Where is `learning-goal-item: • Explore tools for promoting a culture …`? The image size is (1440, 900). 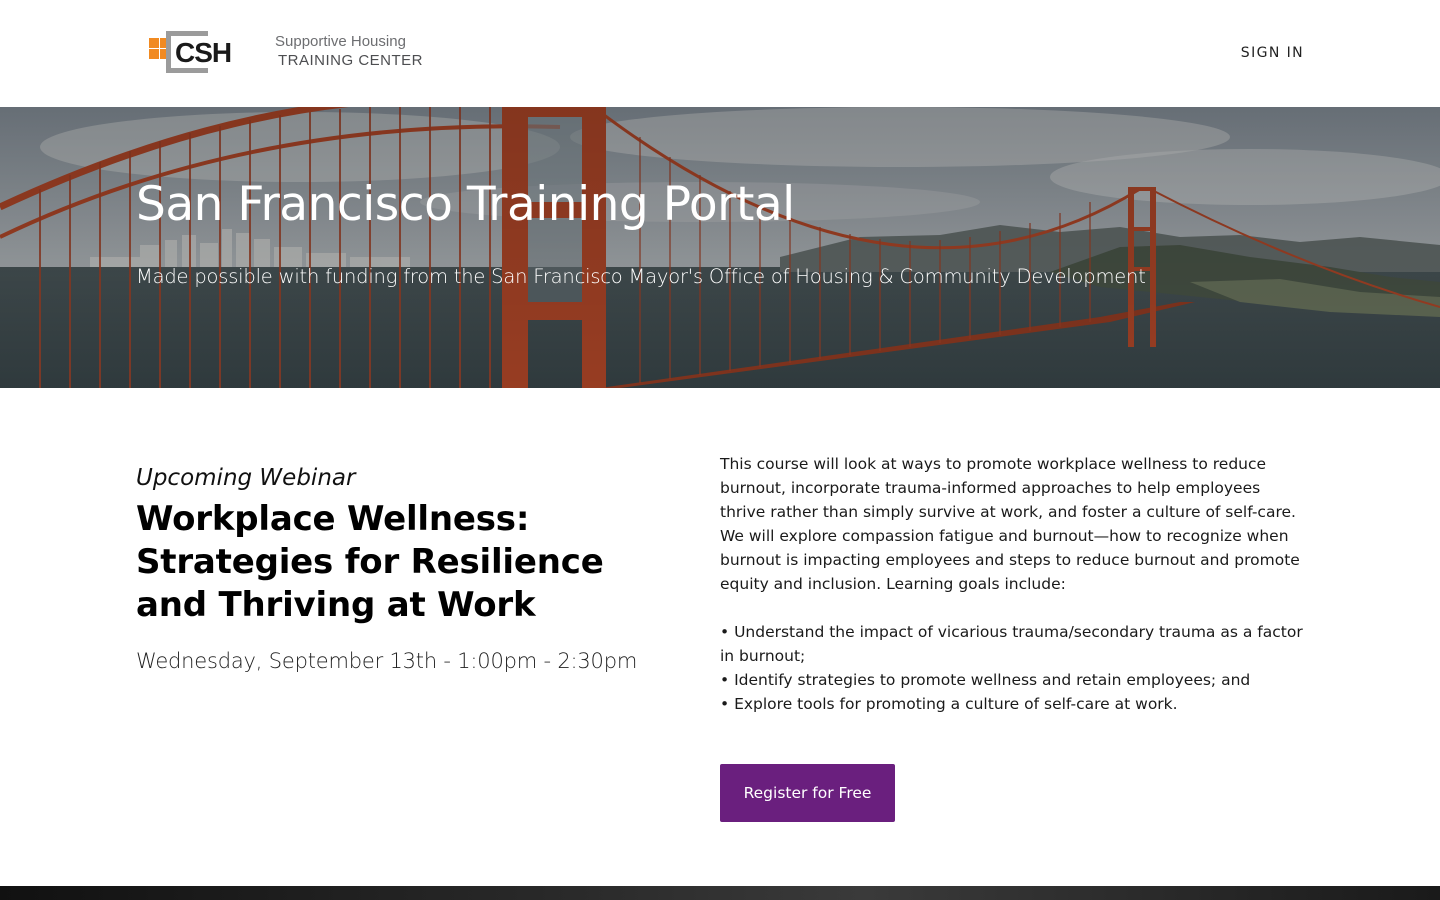
learning-goal-item: • Explore tools for promoting a culture … is located at coordinates (949, 704).